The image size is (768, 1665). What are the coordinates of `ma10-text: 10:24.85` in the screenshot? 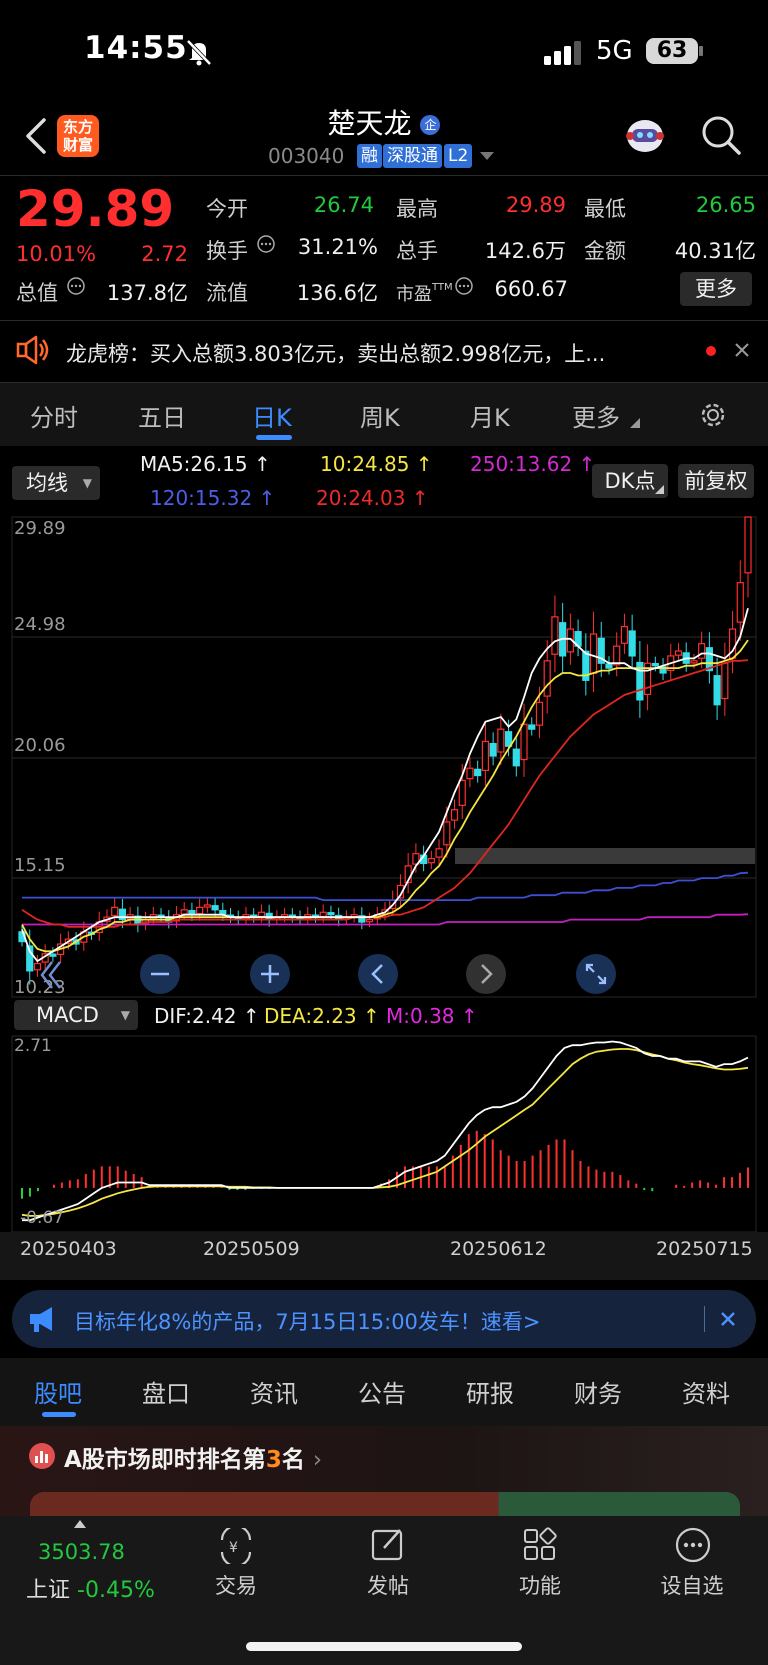 It's located at (365, 464).